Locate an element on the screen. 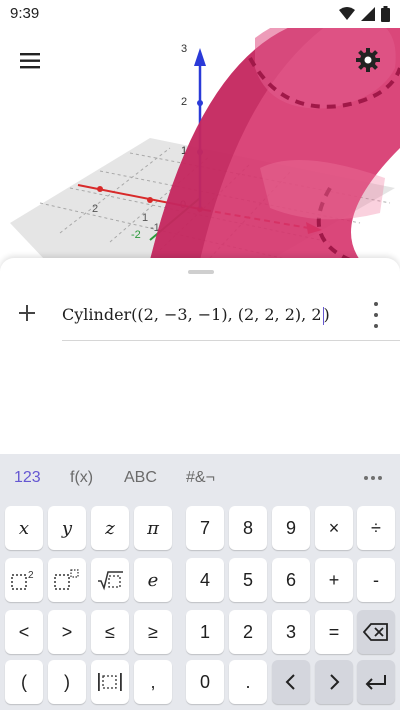 This screenshot has height=710, width=400. wifi-icon is located at coordinates (347, 13).